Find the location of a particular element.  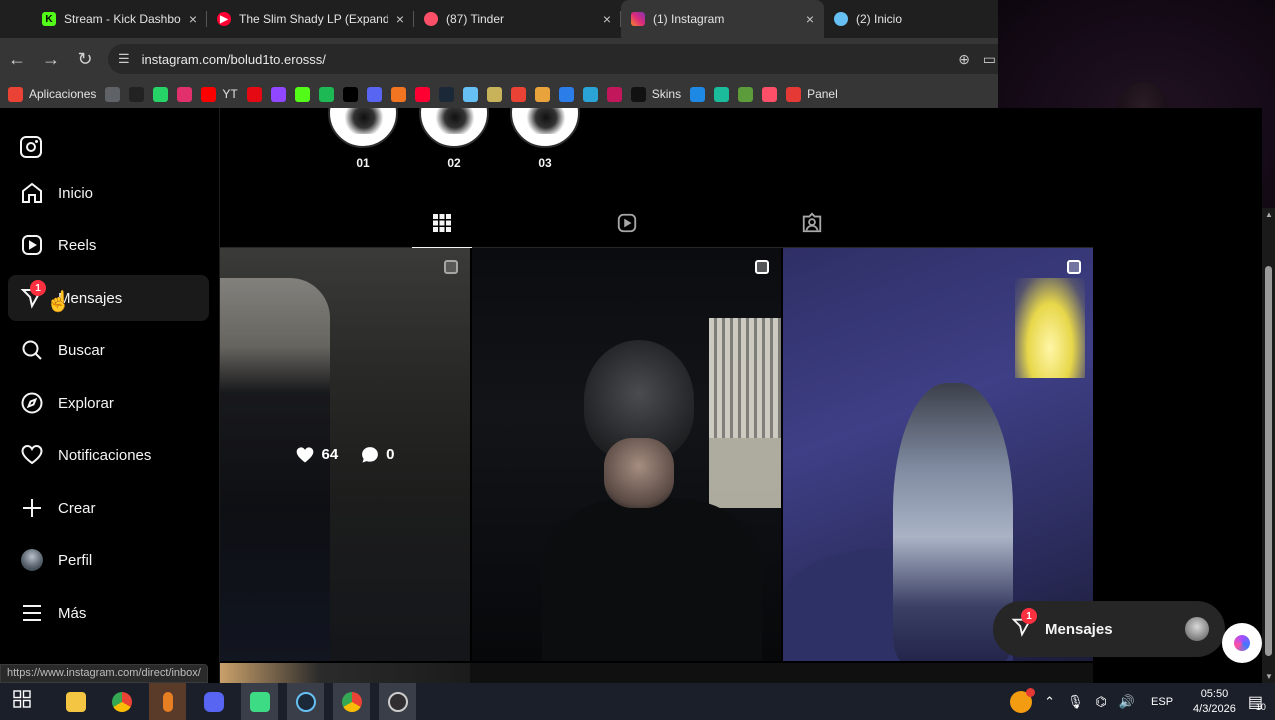

scroll-up-icon: ▲ is located at coordinates (1269, 214).